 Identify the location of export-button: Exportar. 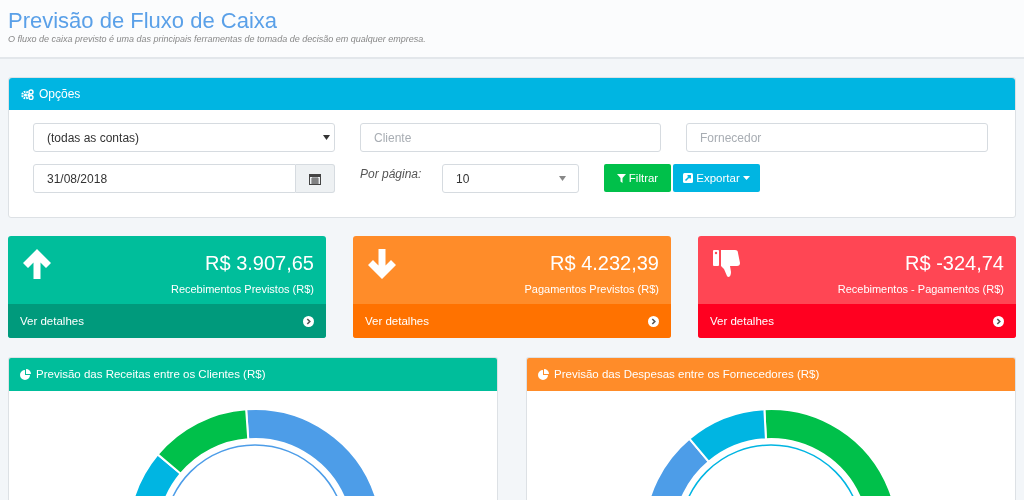
(716, 178).